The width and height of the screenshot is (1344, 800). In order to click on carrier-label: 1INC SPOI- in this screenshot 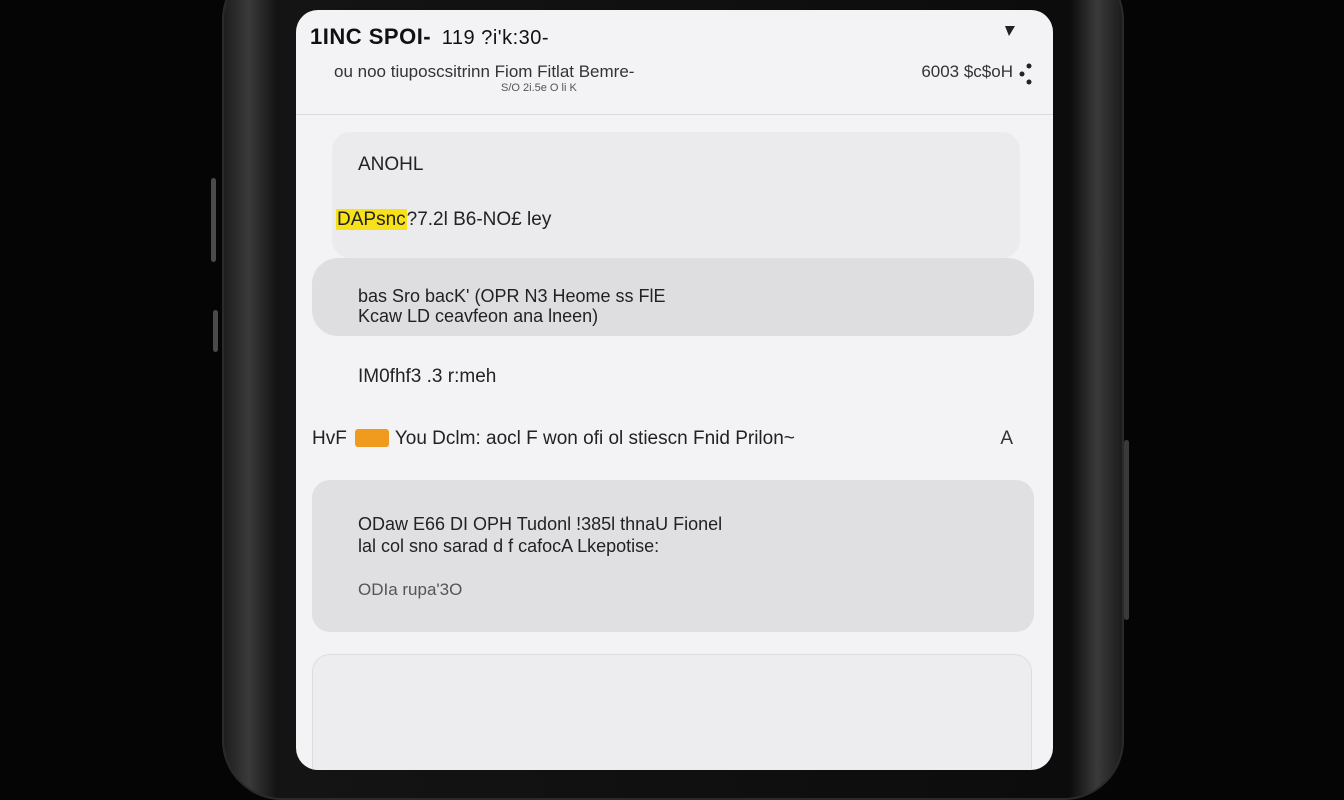, I will do `click(371, 36)`.